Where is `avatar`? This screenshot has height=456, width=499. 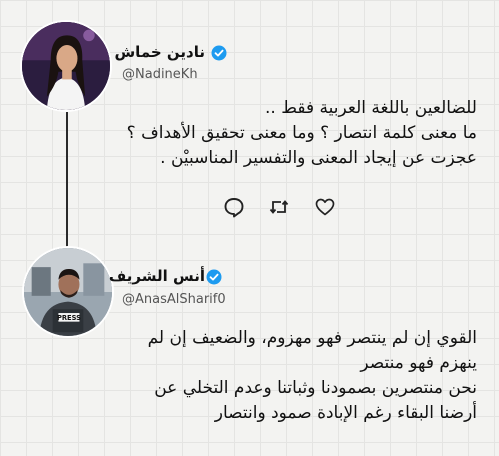 avatar is located at coordinates (66, 66).